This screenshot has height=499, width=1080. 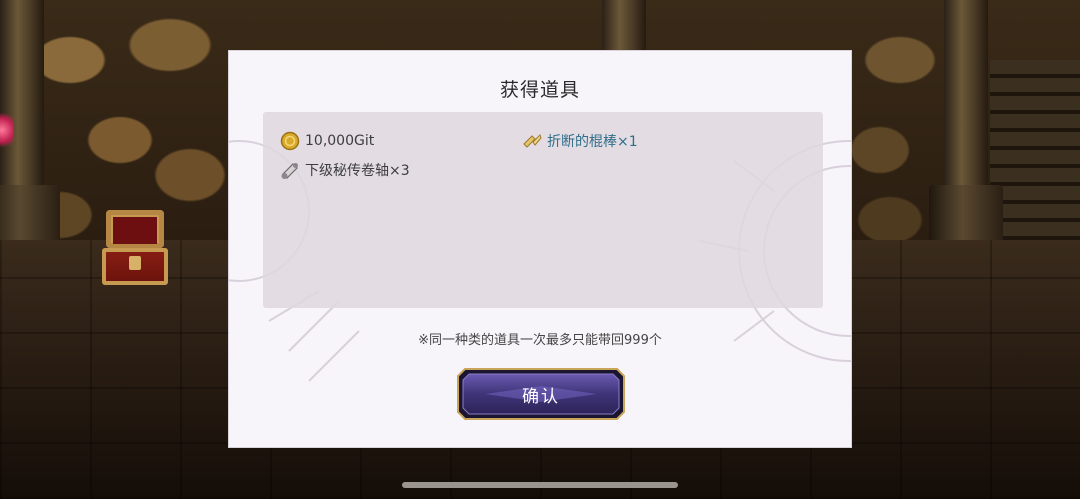 I want to click on carry-limit-note: ※同一种类的道具一次最多只能带回999个, so click(x=540, y=340).